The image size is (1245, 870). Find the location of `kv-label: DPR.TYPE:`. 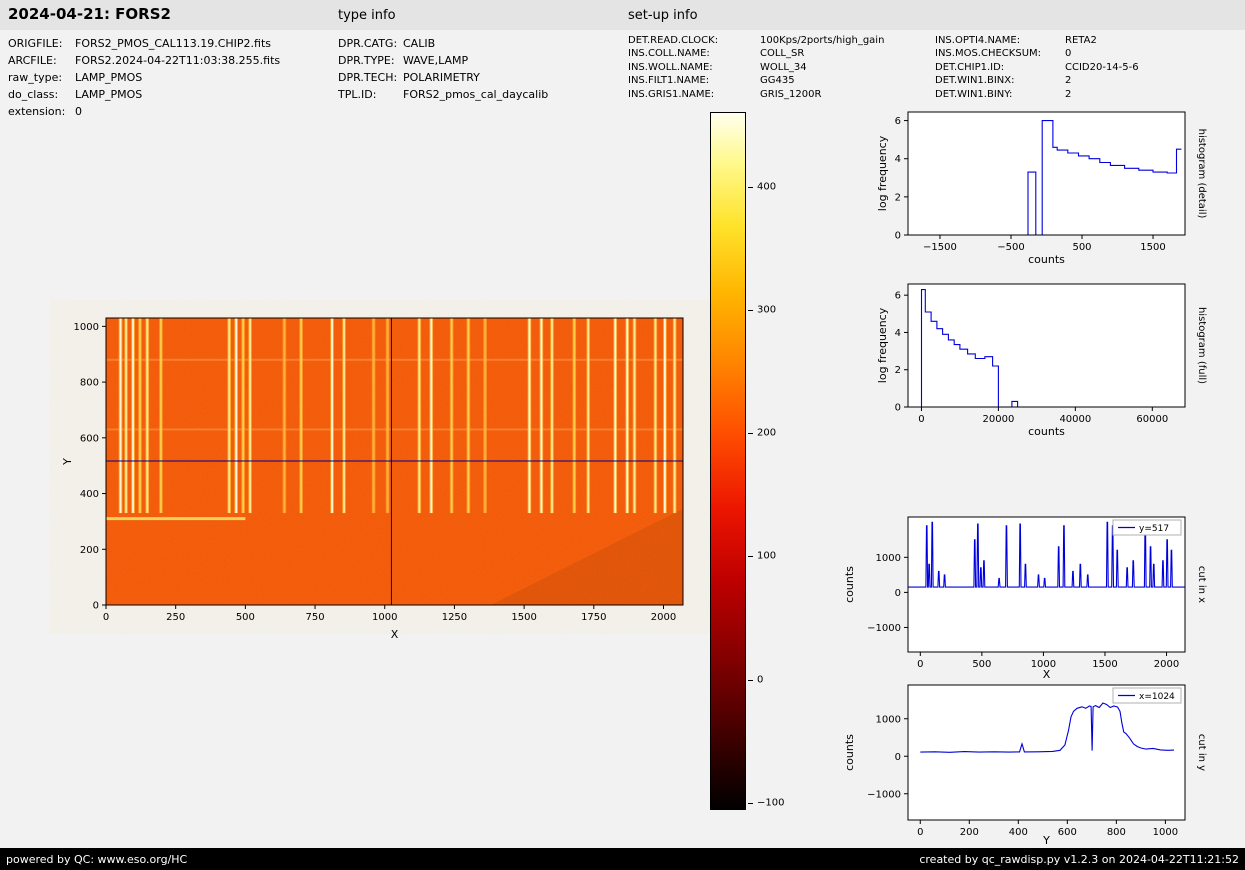

kv-label: DPR.TYPE: is located at coordinates (366, 60).